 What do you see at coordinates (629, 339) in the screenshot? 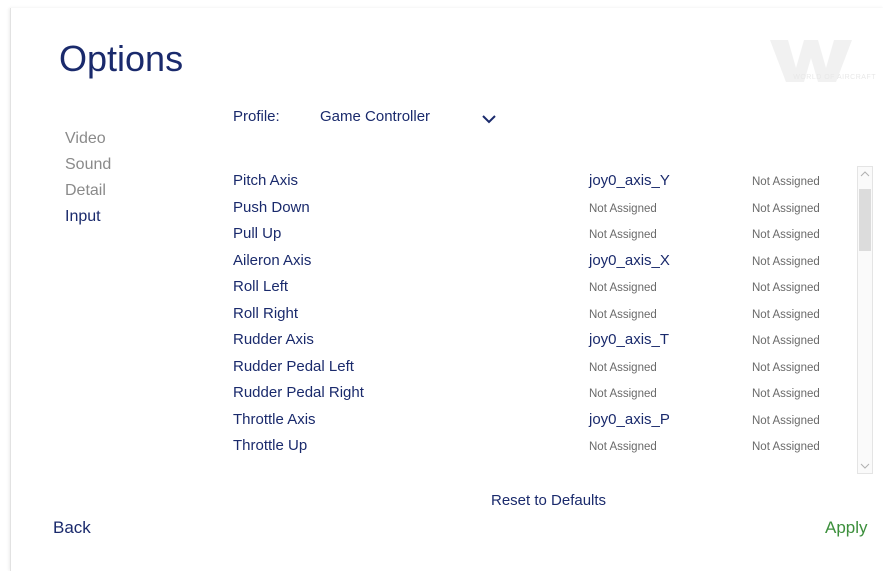
I see `primary-binding-slot: joy0_axis_T` at bounding box center [629, 339].